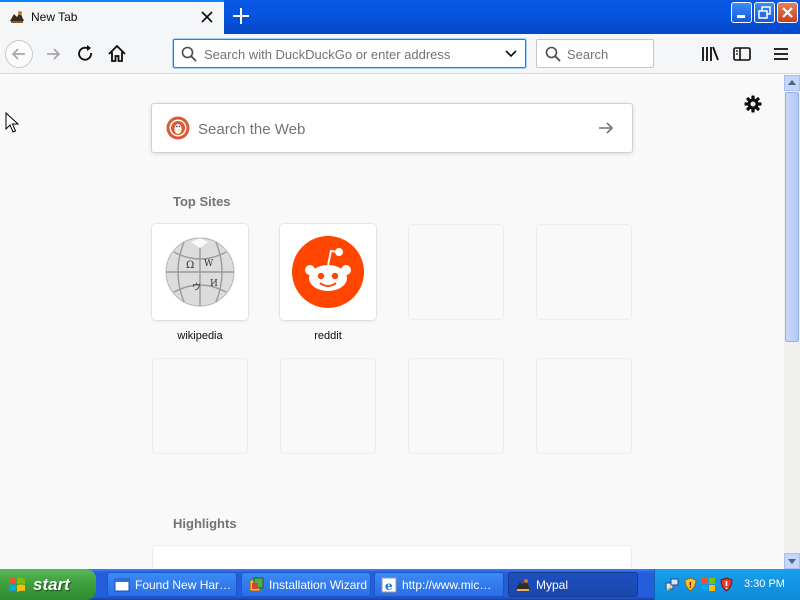 This screenshot has height=600, width=800. Describe the element at coordinates (178, 128) in the screenshot. I see `duckduckgo-icon` at that location.